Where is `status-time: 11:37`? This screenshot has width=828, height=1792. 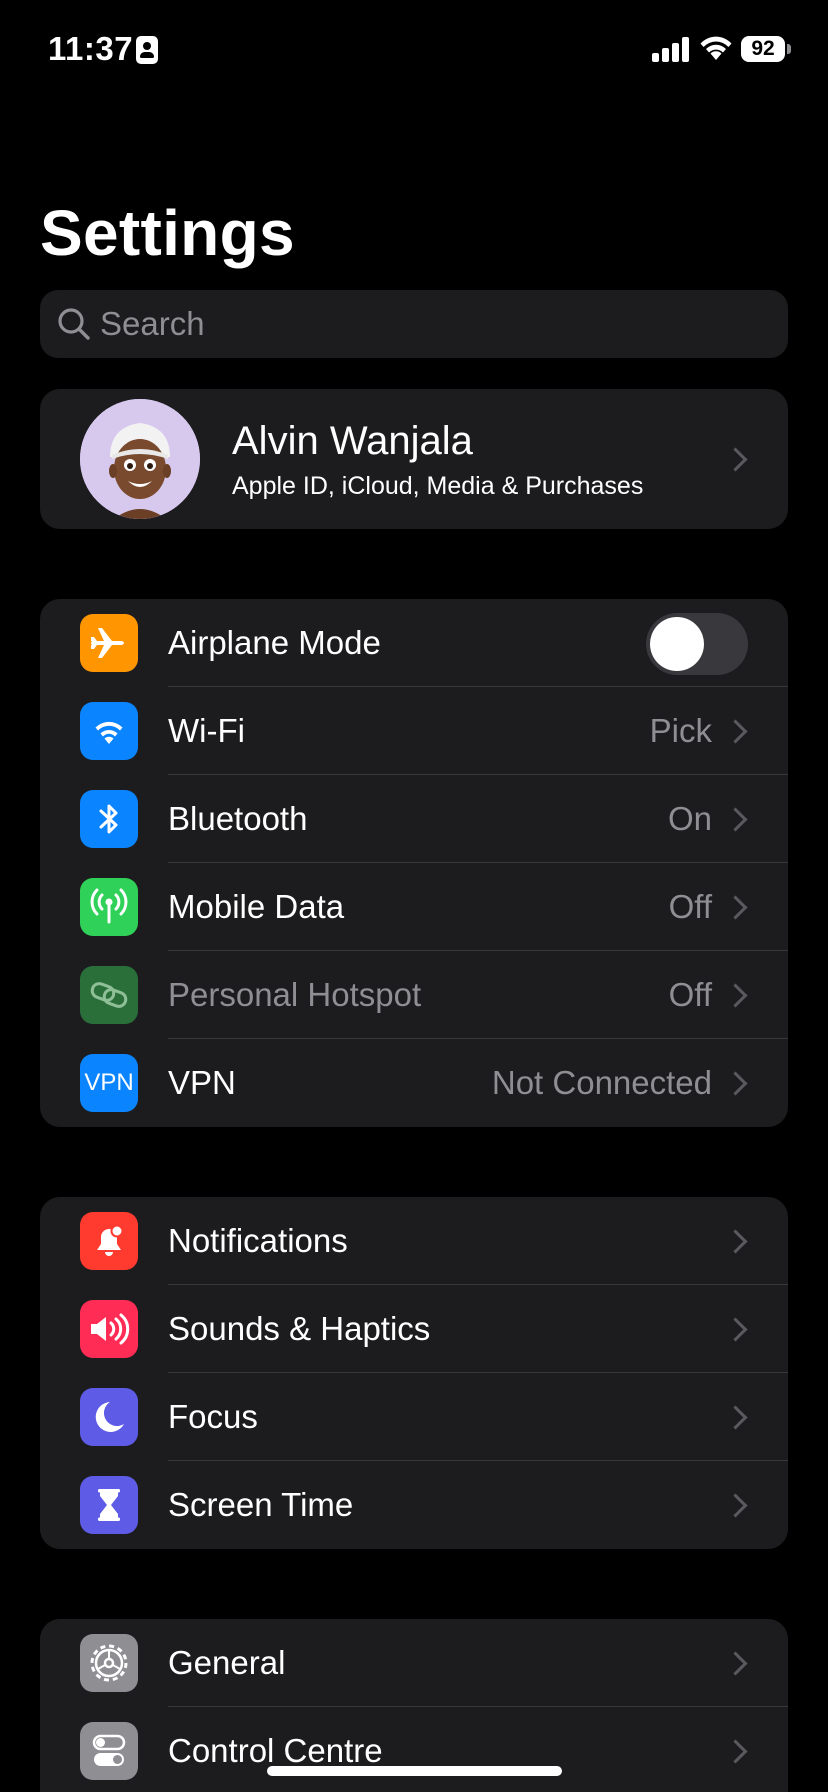 status-time: 11:37 is located at coordinates (91, 48).